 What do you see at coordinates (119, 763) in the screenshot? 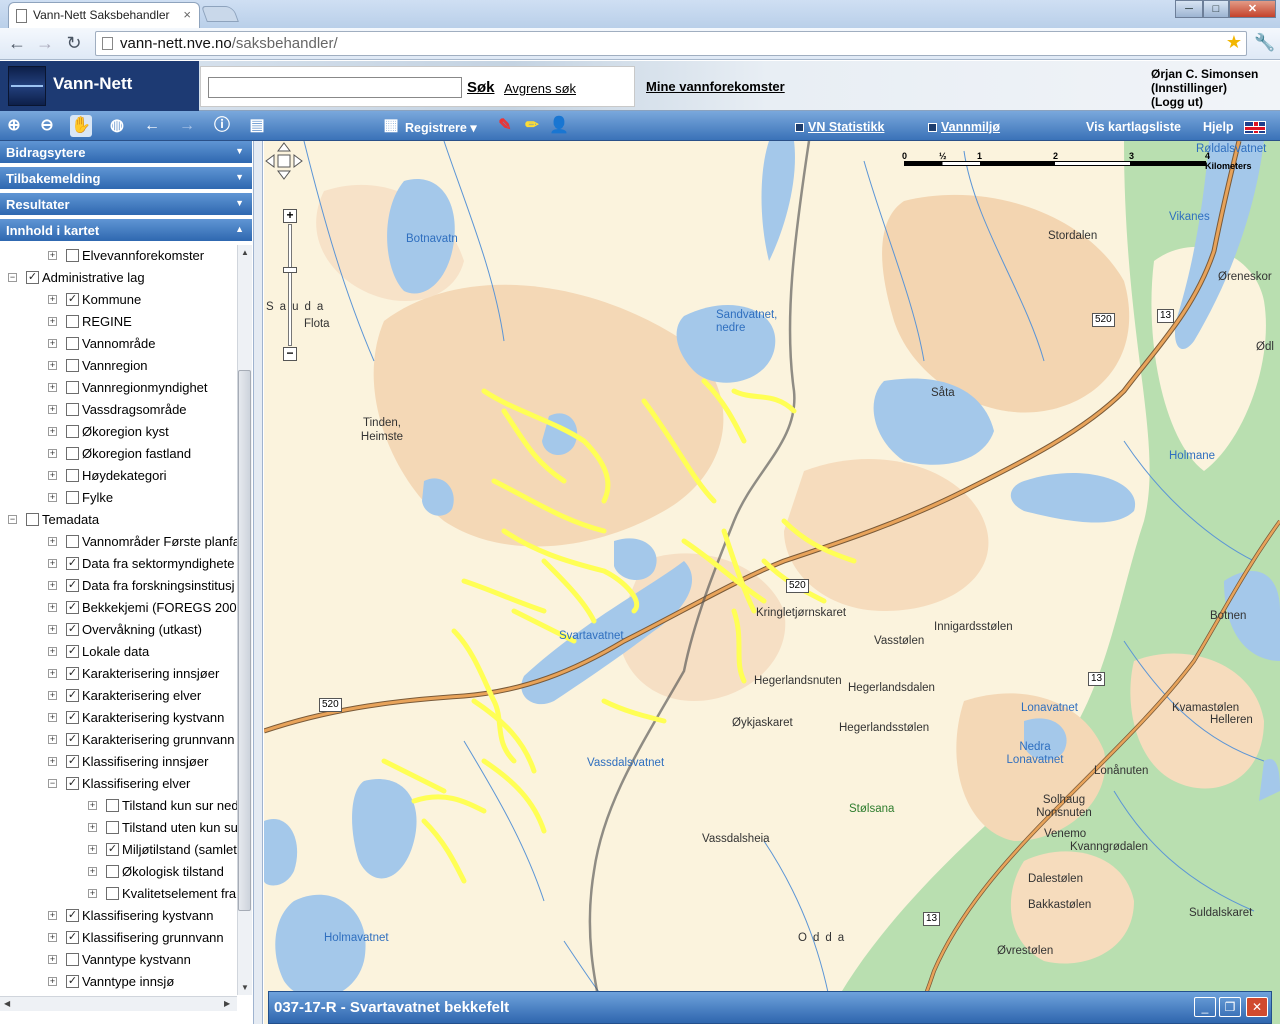
I see `tree-node: + ✓ Klassifisering innsjøer` at bounding box center [119, 763].